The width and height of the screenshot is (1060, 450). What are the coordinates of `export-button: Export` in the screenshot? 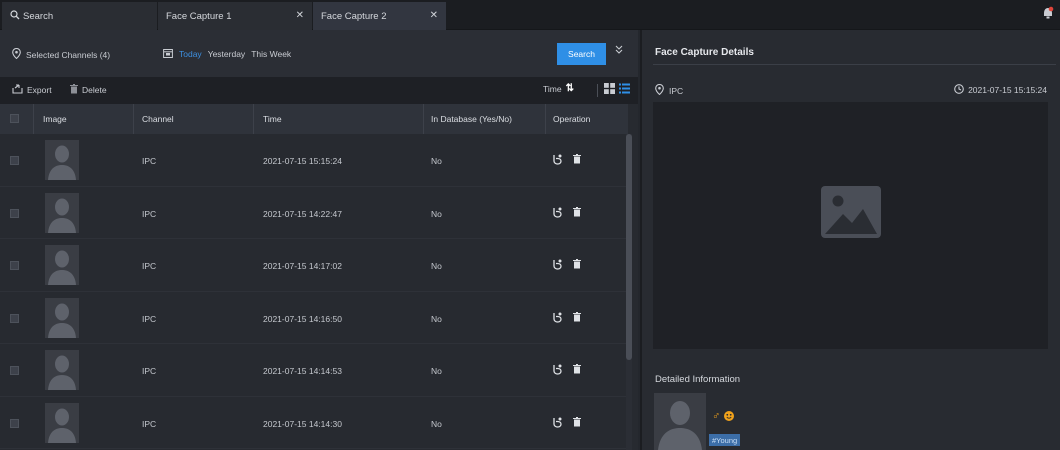 It's located at (32, 90).